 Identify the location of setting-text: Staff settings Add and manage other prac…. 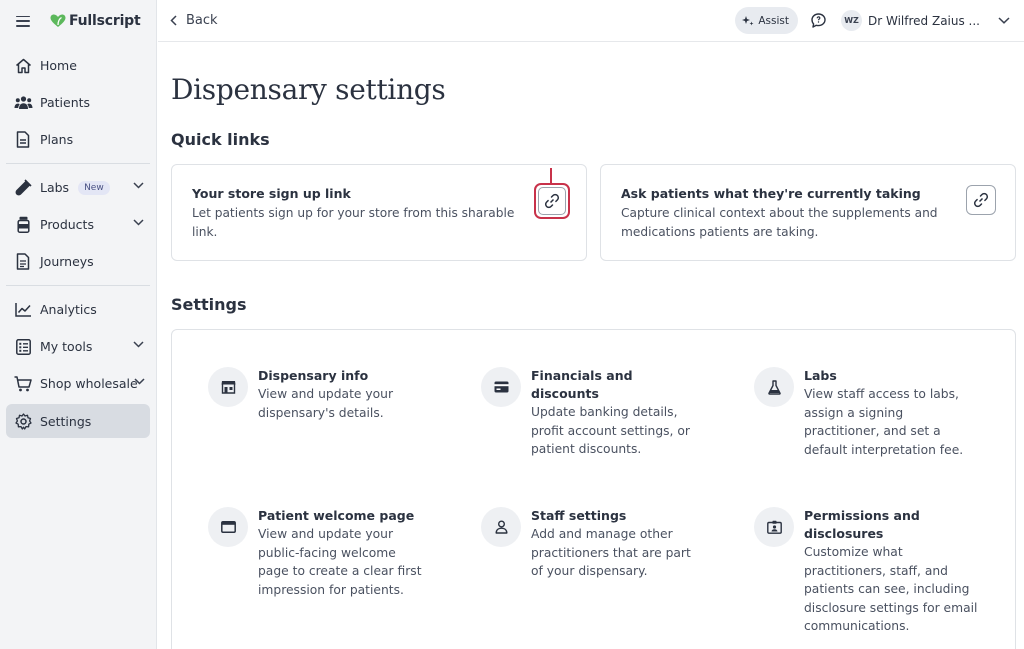
(618, 544).